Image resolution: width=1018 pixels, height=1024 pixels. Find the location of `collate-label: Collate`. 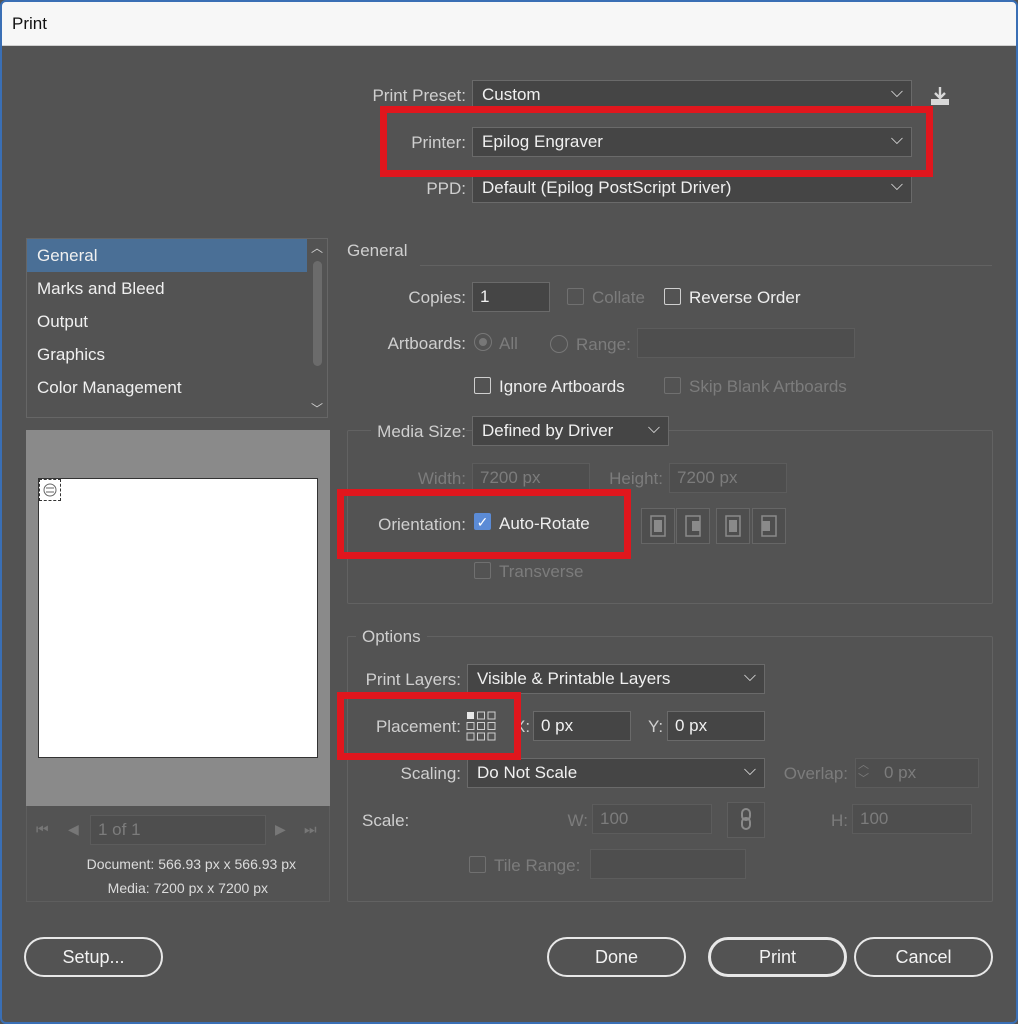

collate-label: Collate is located at coordinates (618, 297).